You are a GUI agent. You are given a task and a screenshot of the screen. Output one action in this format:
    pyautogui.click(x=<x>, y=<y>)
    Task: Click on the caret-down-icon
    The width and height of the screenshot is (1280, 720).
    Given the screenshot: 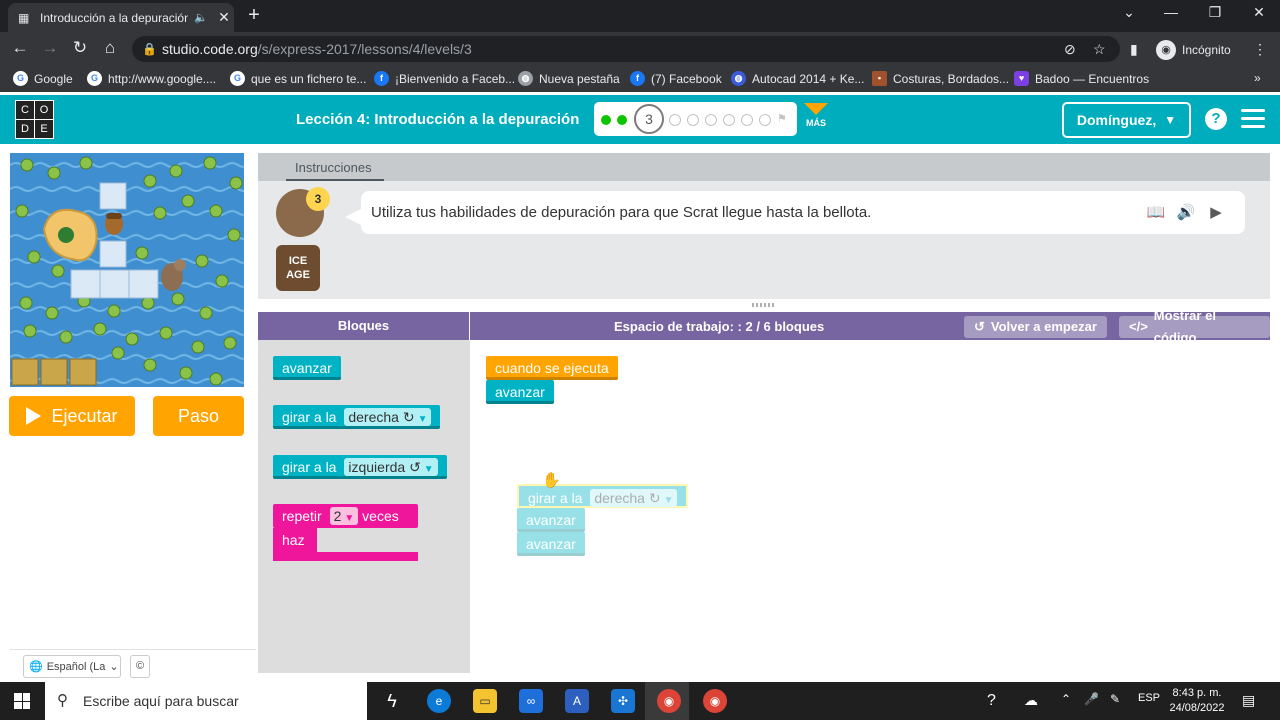 What is the action you would take?
    pyautogui.click(x=816, y=109)
    